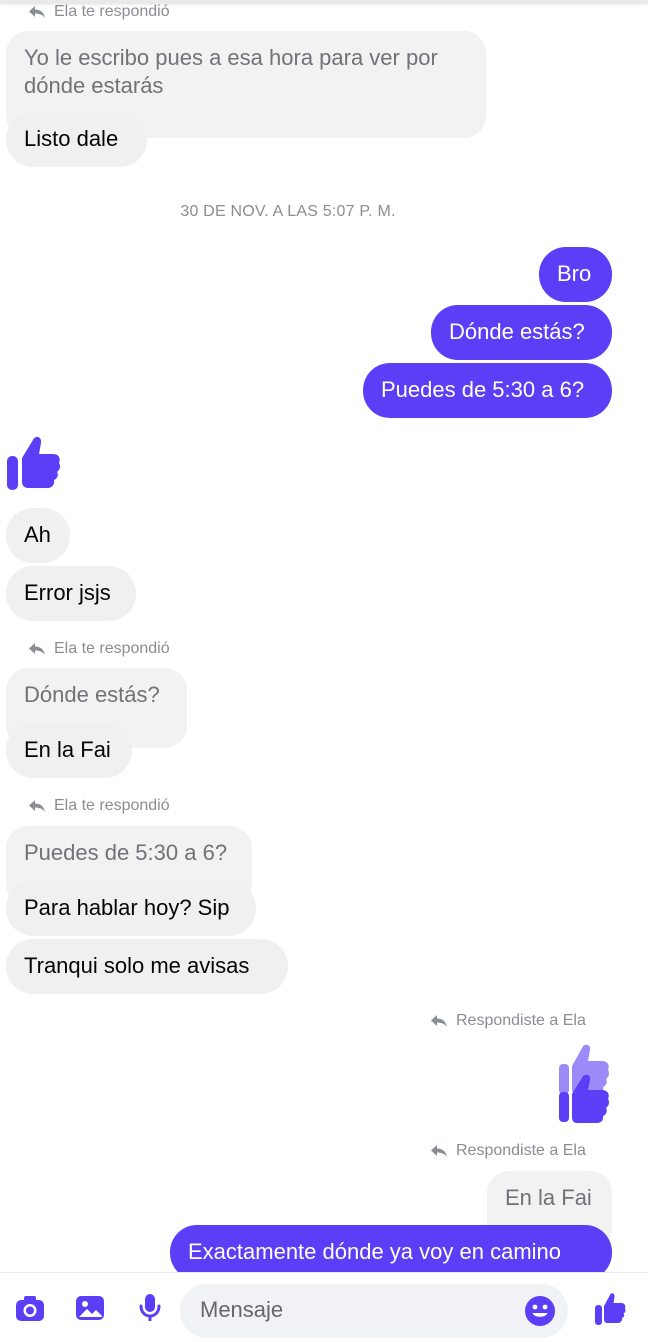 The image size is (648, 1342). What do you see at coordinates (131, 908) in the screenshot?
I see `incoming-message: Para hablar hoy? Sip` at bounding box center [131, 908].